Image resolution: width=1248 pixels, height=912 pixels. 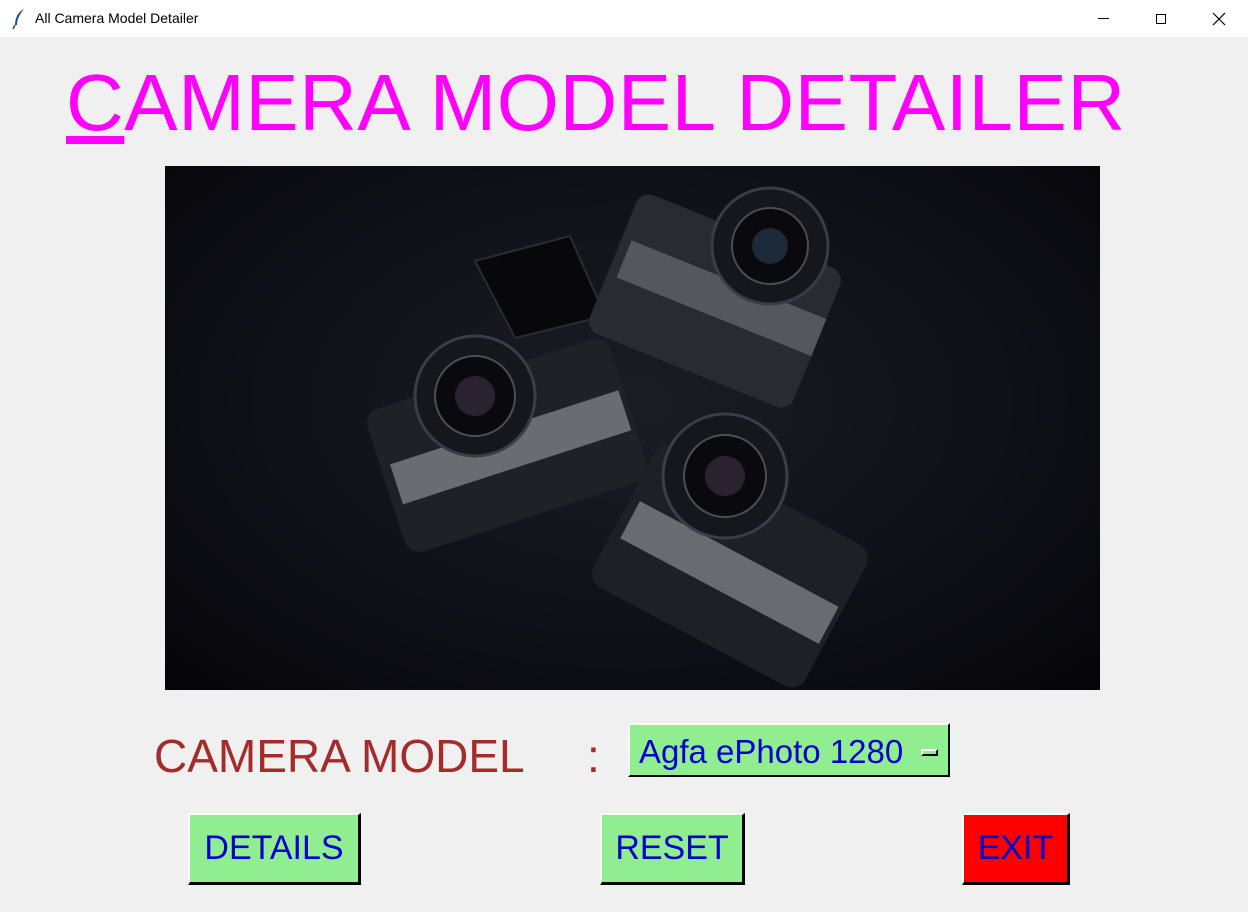 I want to click on maximize-icon, so click(x=1161, y=18).